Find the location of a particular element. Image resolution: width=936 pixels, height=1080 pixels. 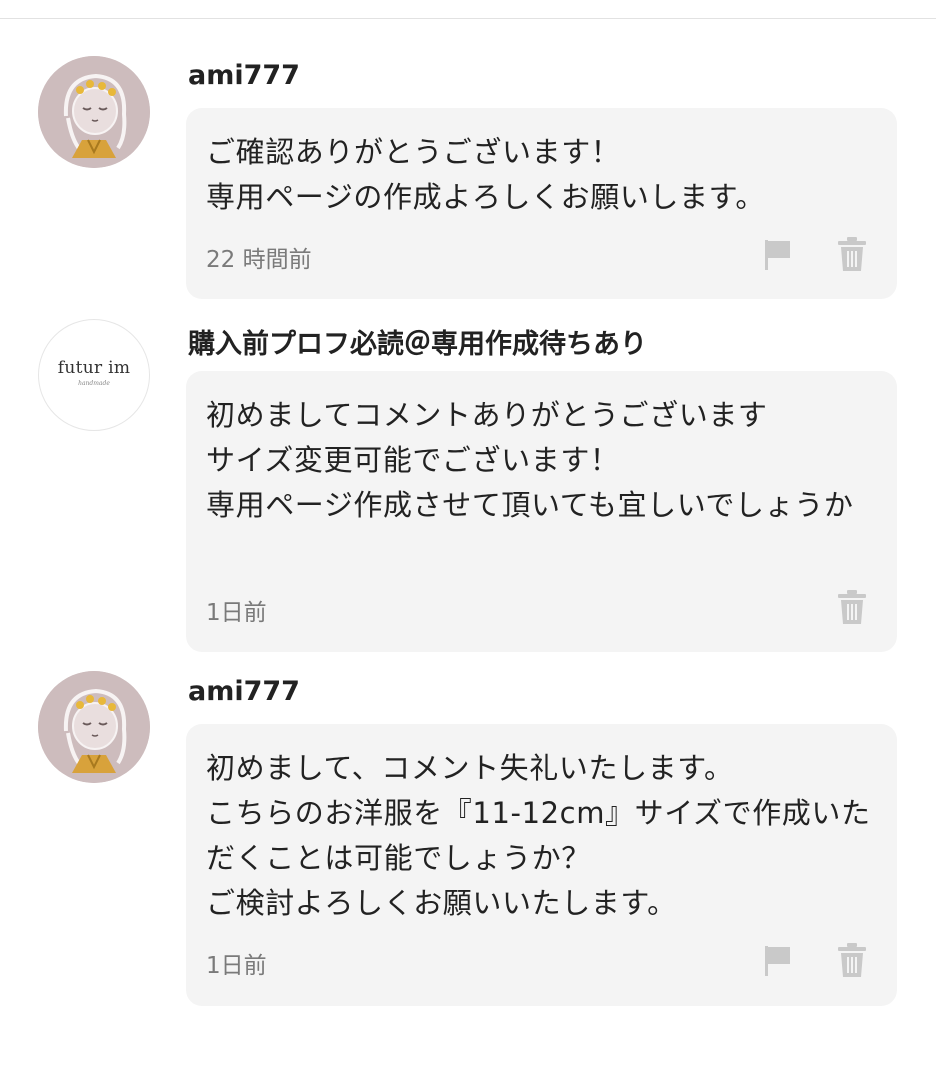

shop-logo-subtext: handmade is located at coordinates (94, 383).